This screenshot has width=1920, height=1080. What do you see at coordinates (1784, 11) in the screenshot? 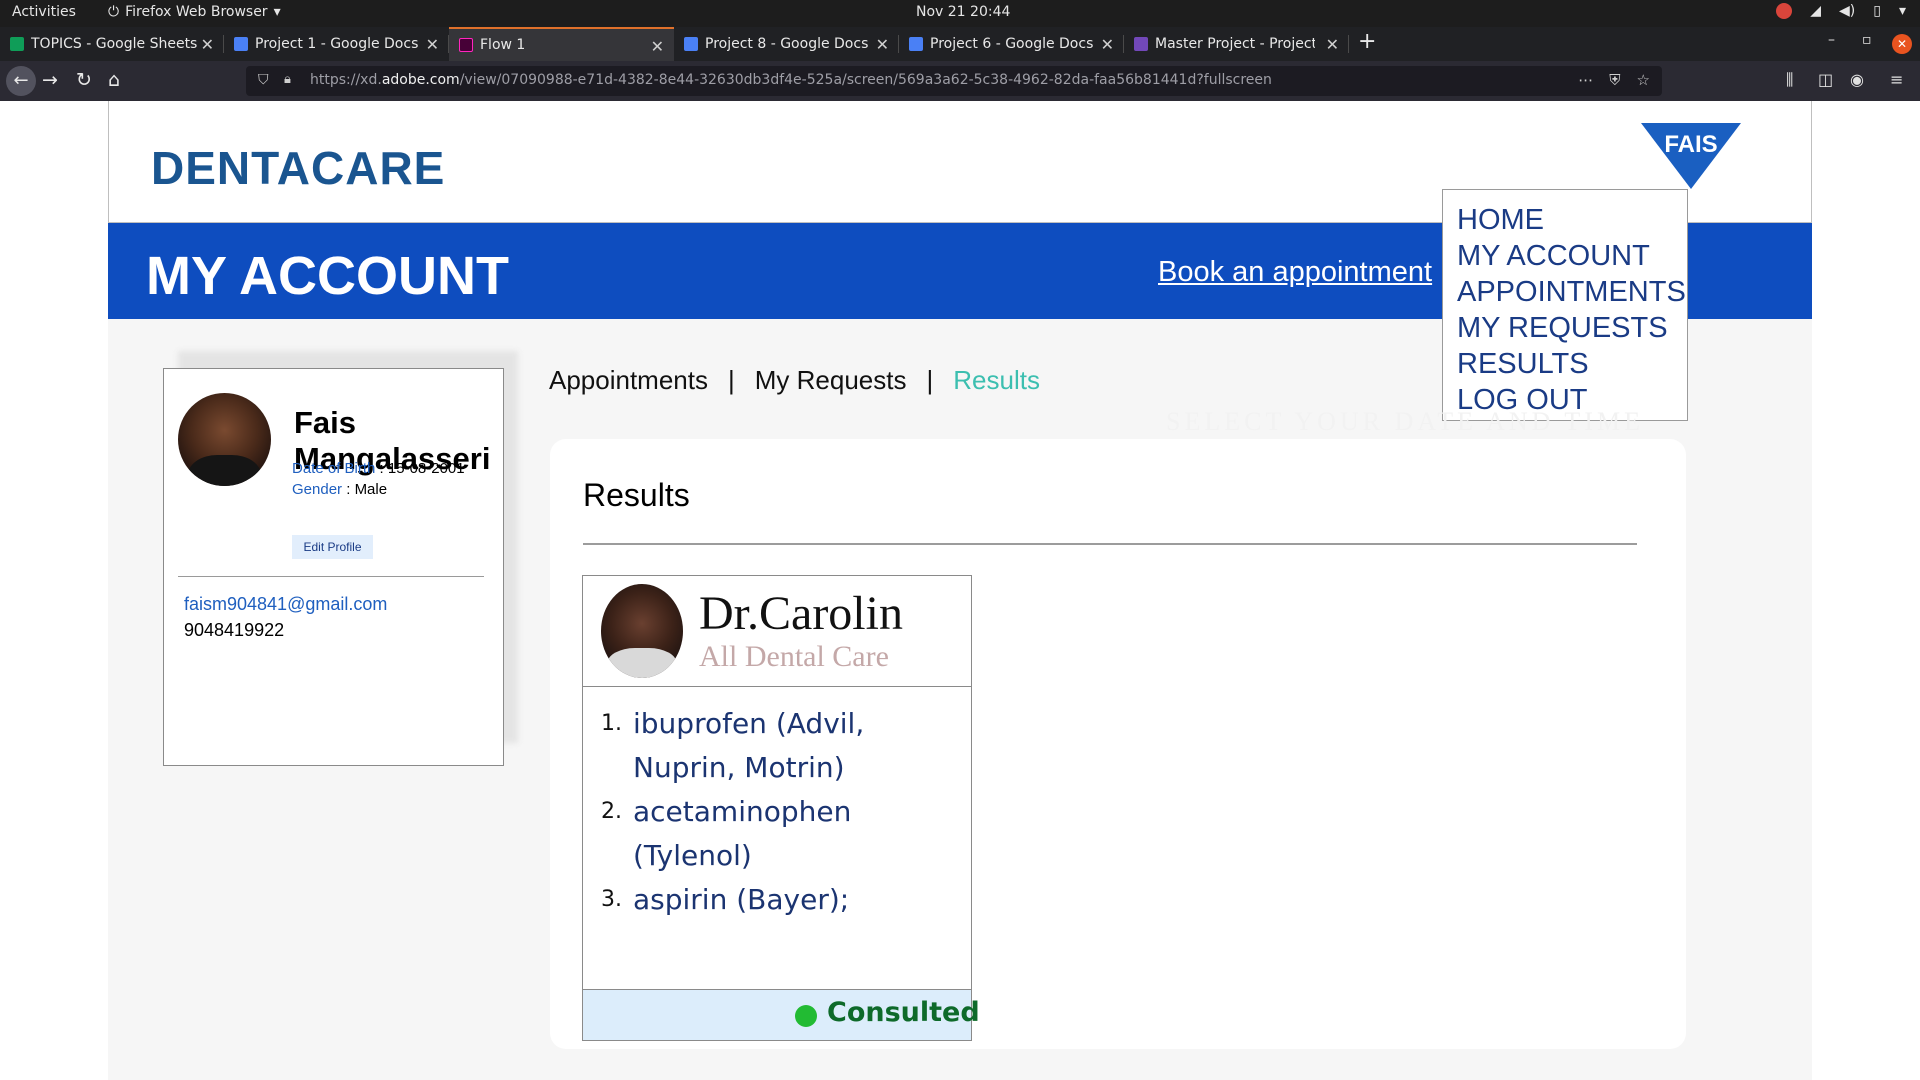
I see `notification-icon` at bounding box center [1784, 11].